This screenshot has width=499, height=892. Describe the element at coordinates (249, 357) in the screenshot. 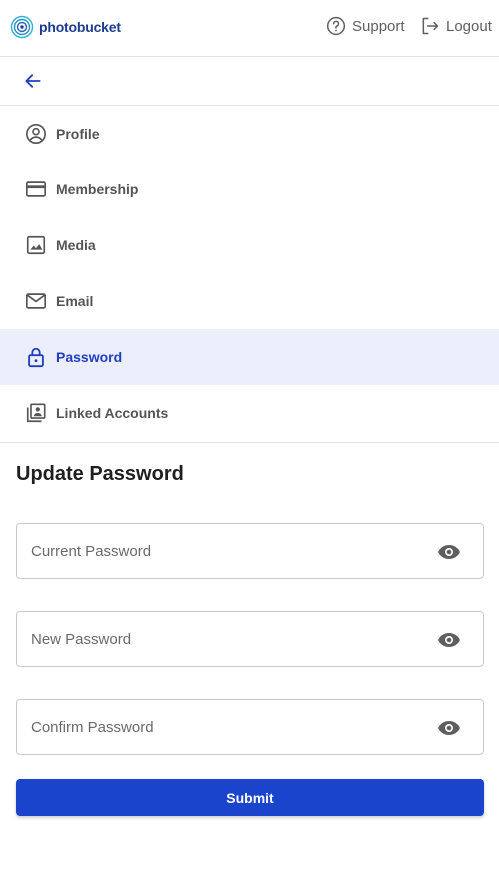

I see `nav-item-password: Password` at that location.